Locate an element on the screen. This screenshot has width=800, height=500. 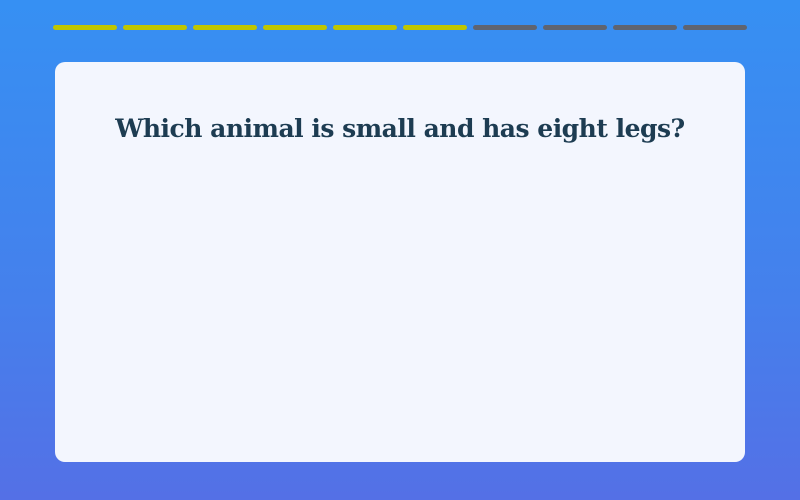
quiz-progress-bar is located at coordinates (400, 27).